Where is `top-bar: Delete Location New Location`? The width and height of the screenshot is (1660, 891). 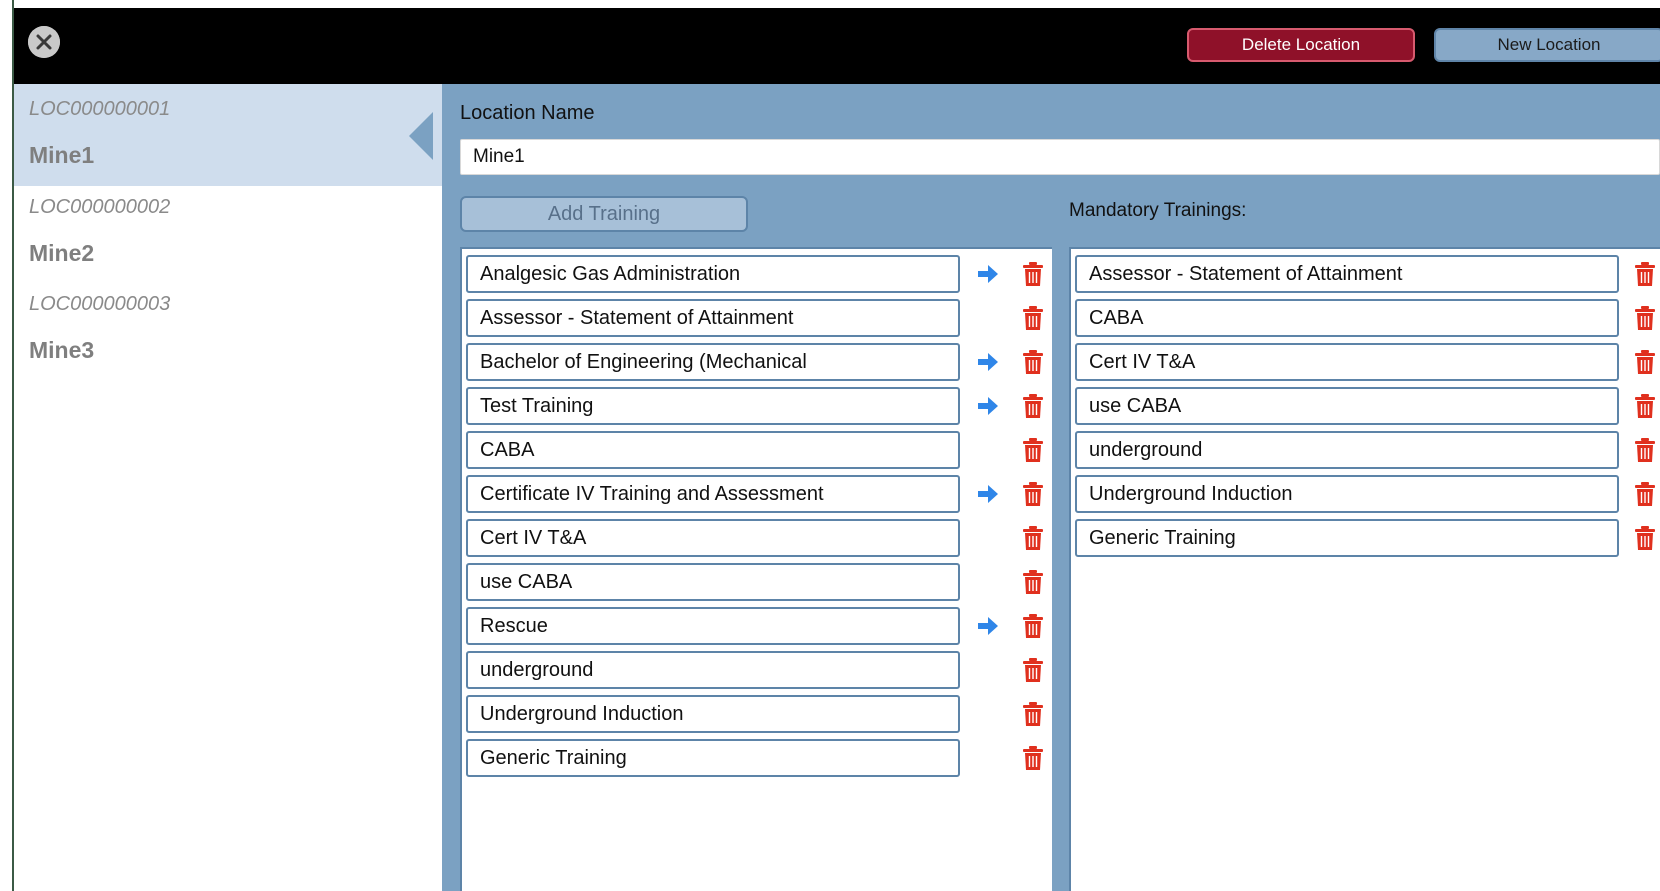
top-bar: Delete Location New Location is located at coordinates (837, 46).